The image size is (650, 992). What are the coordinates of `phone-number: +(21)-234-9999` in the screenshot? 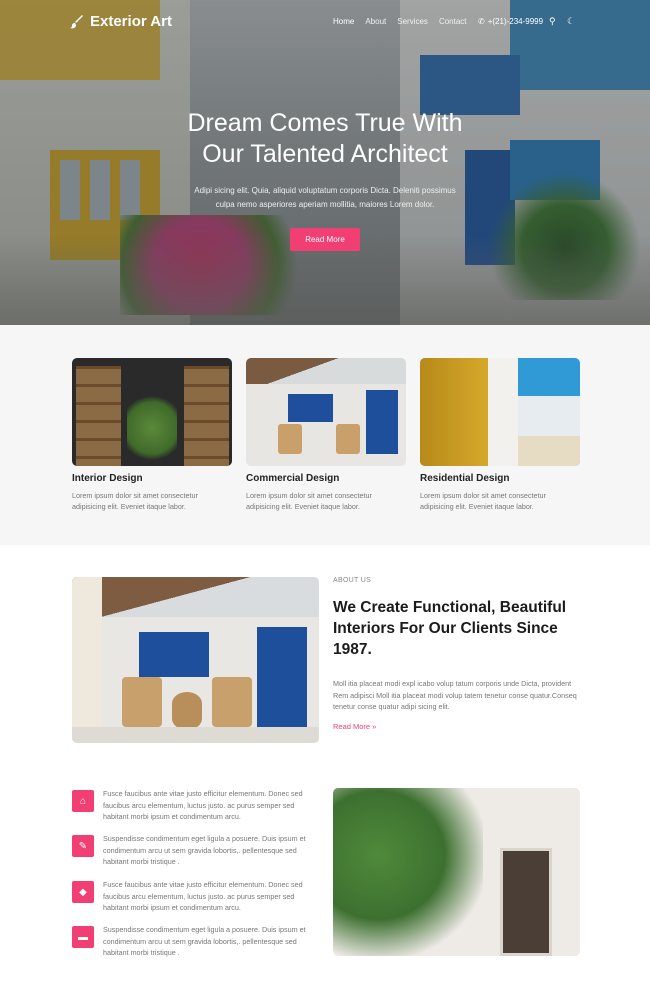 It's located at (515, 21).